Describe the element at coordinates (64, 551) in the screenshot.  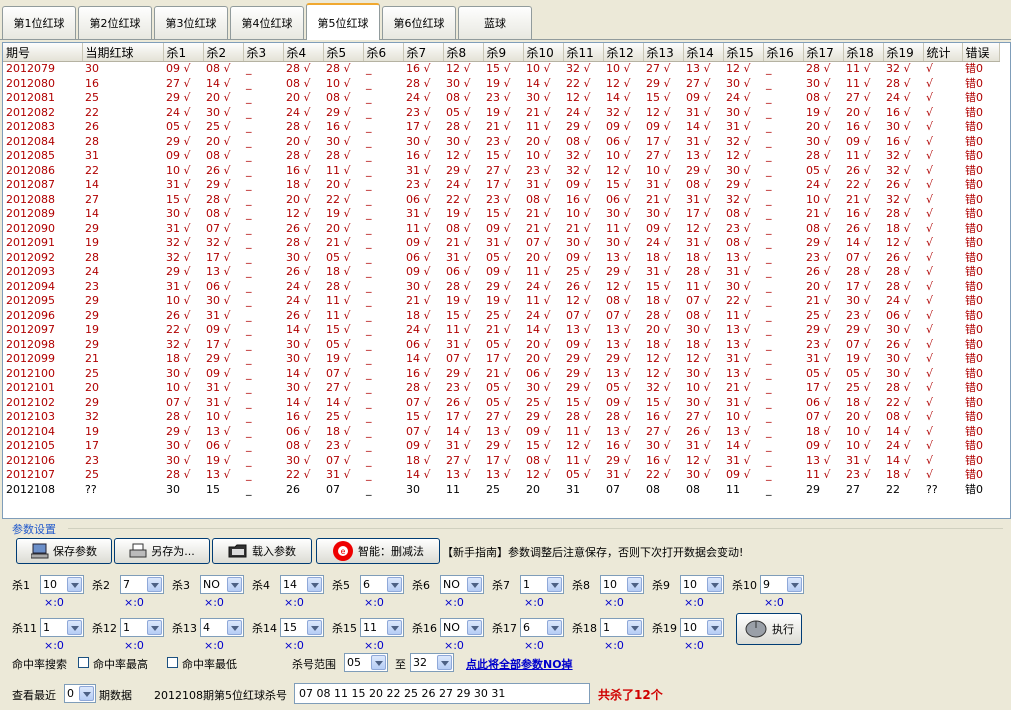
I see `save-params-button: 保存参数` at that location.